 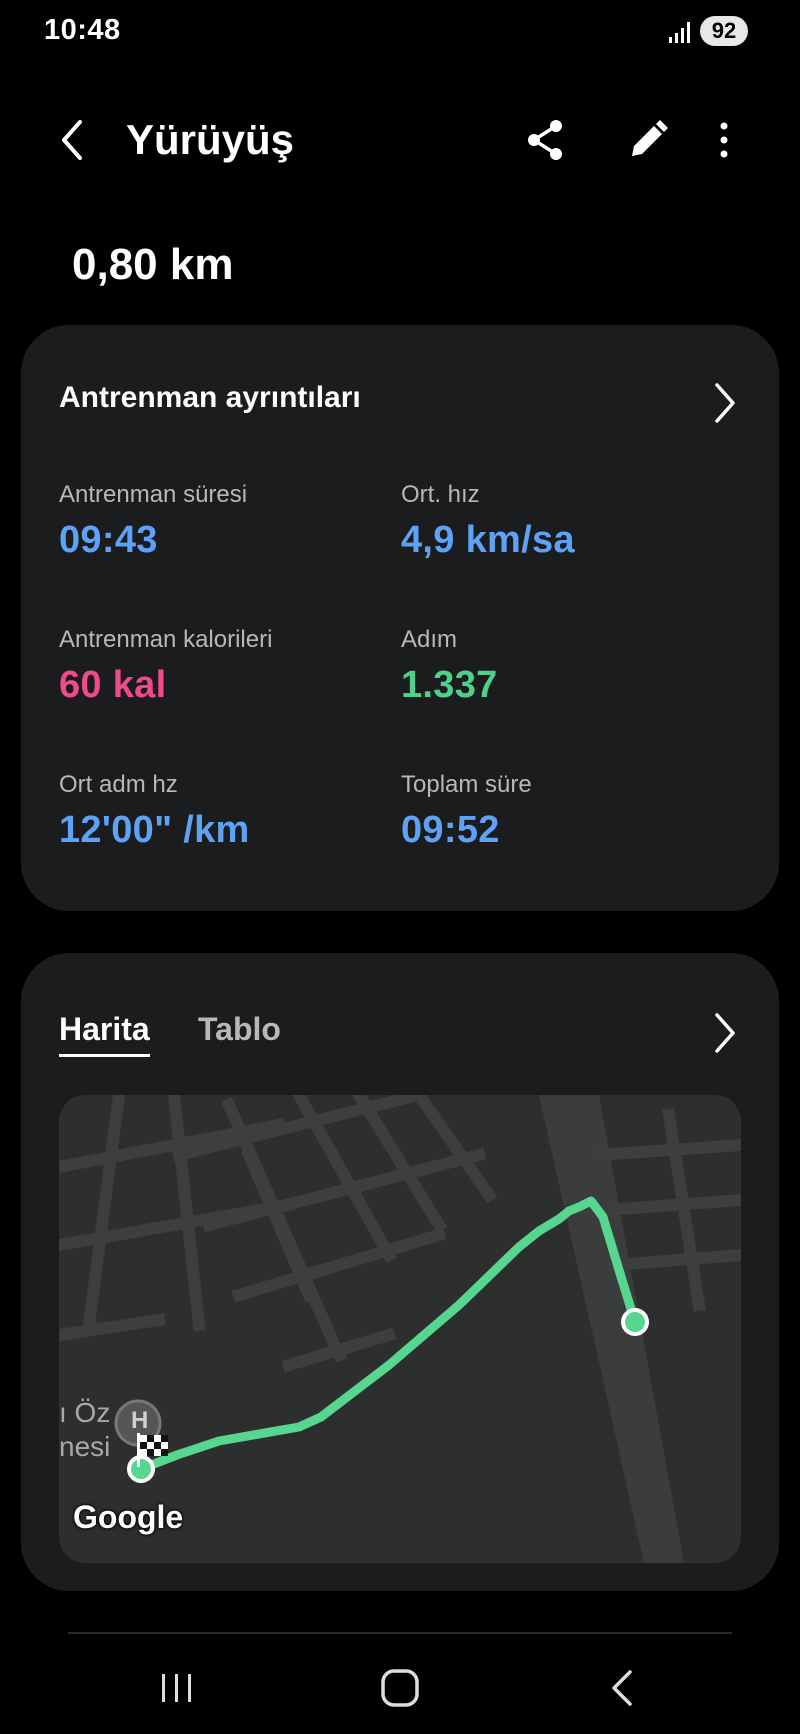 I want to click on stat-workout-duration: Antrenman süresi 09:43, so click(x=153, y=521).